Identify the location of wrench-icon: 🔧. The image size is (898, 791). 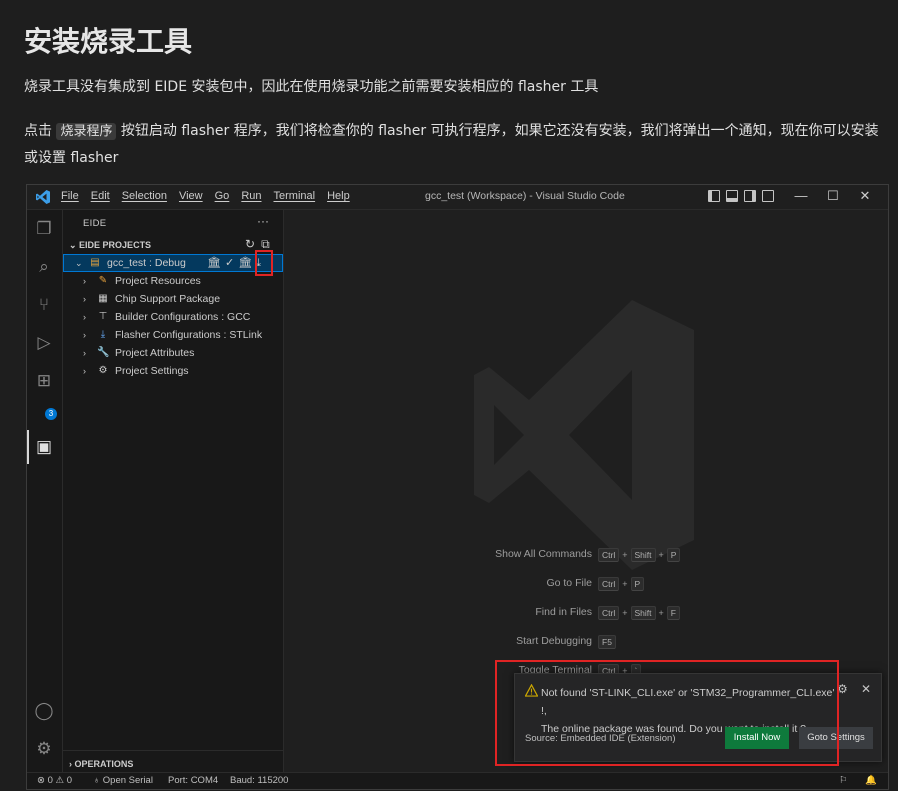
(103, 352).